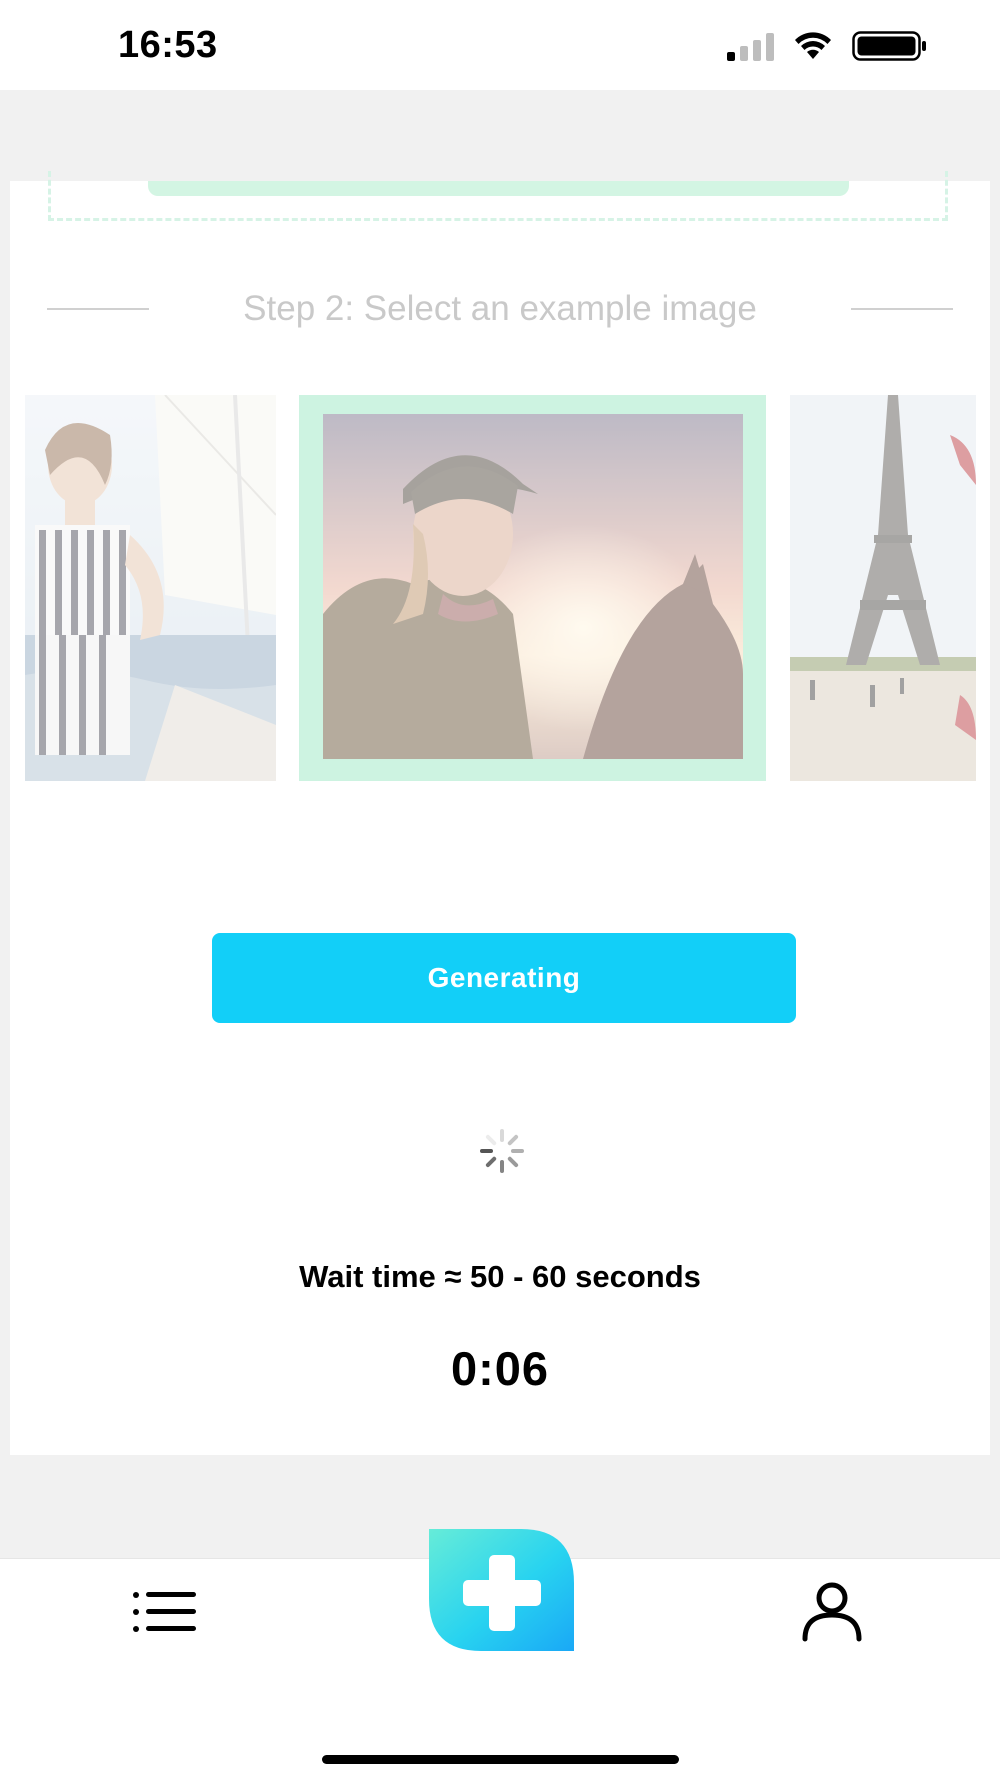 Image resolution: width=1000 pixels, height=1778 pixels. Describe the element at coordinates (165, 1612) in the screenshot. I see `list-icon` at that location.